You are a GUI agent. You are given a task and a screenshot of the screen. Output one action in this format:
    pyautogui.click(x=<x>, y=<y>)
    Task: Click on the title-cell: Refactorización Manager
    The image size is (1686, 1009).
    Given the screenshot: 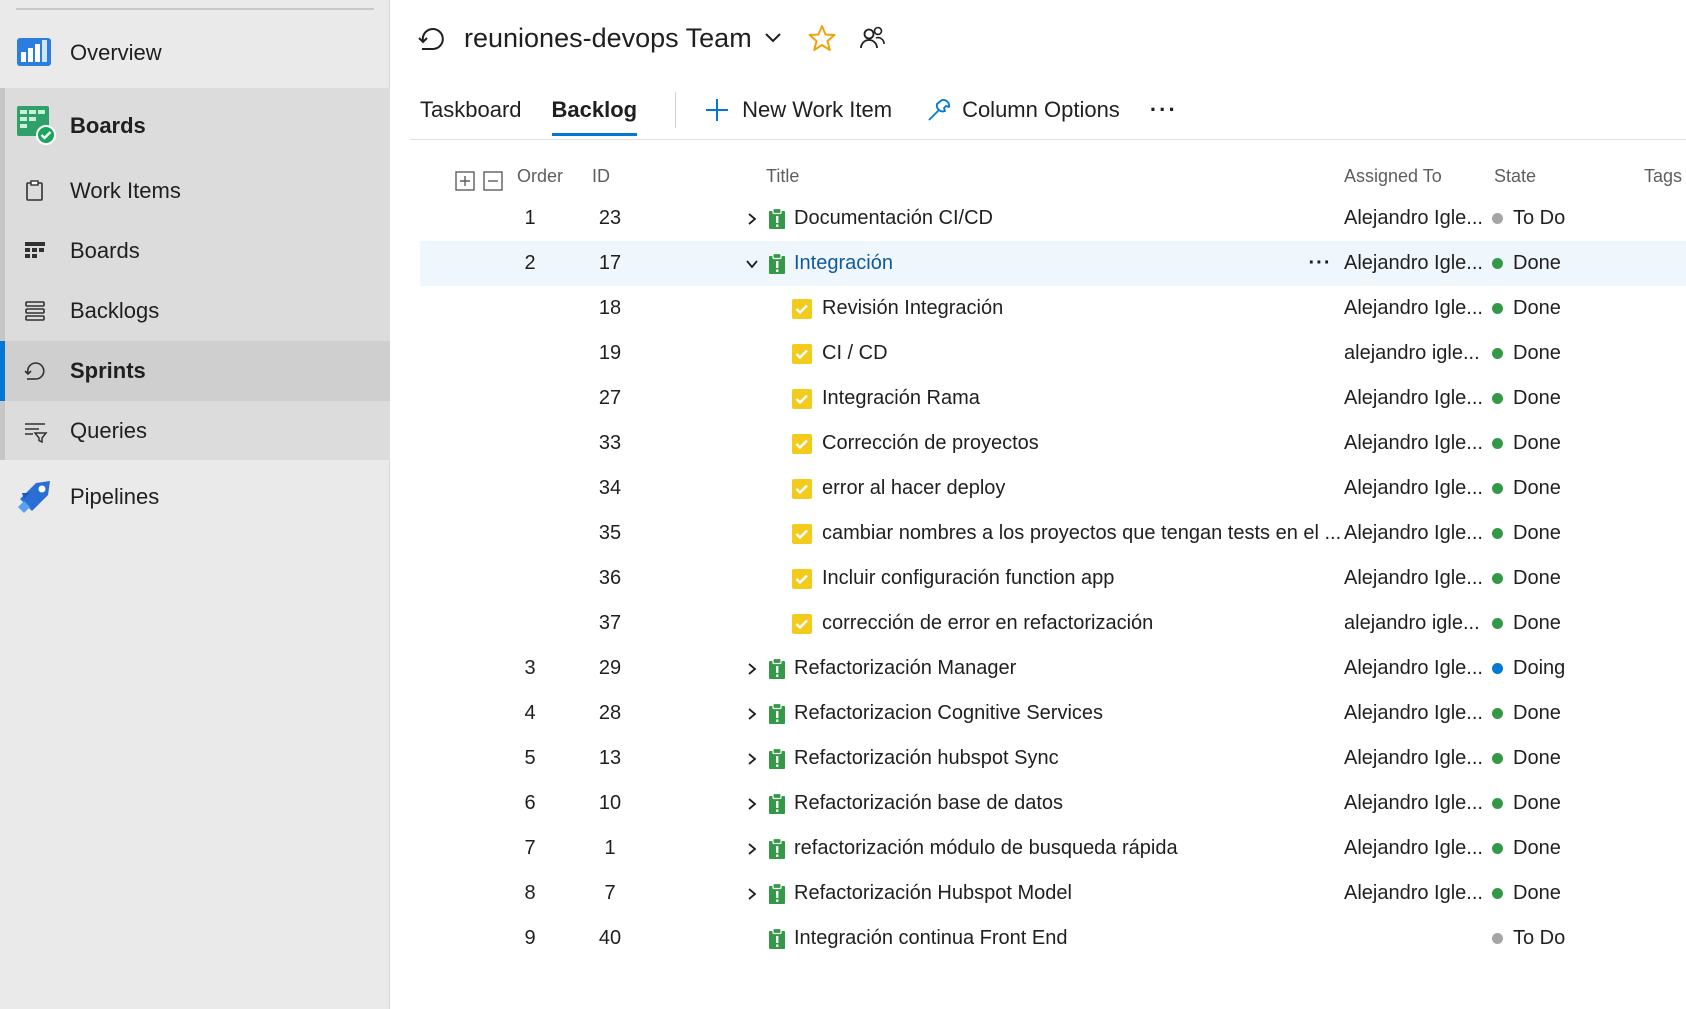 What is the action you would take?
    pyautogui.click(x=892, y=668)
    